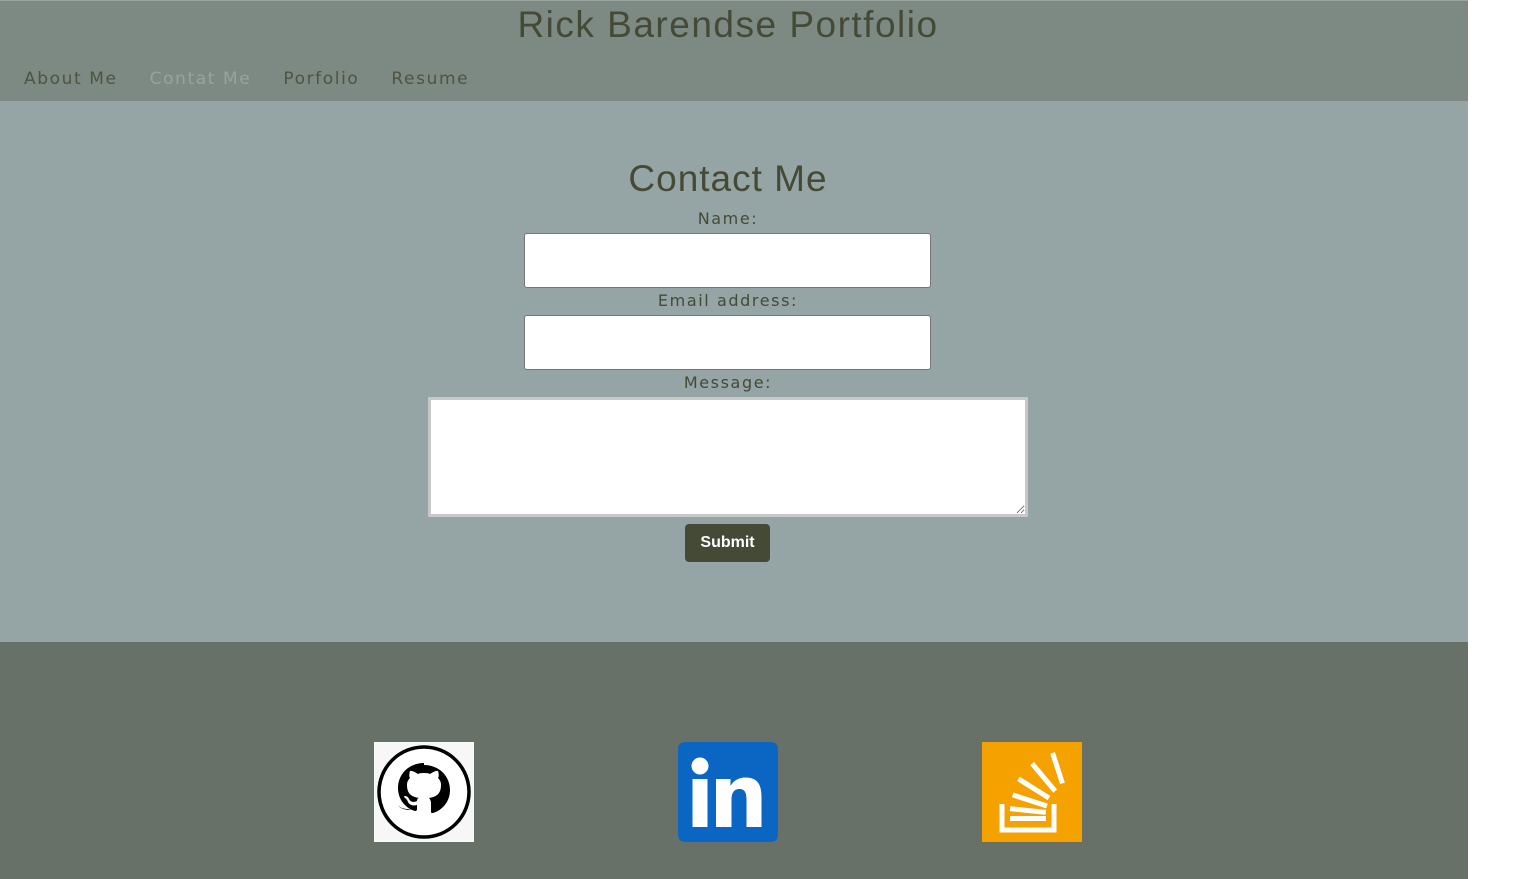 The image size is (1514, 879). I want to click on github-link, so click(424, 792).